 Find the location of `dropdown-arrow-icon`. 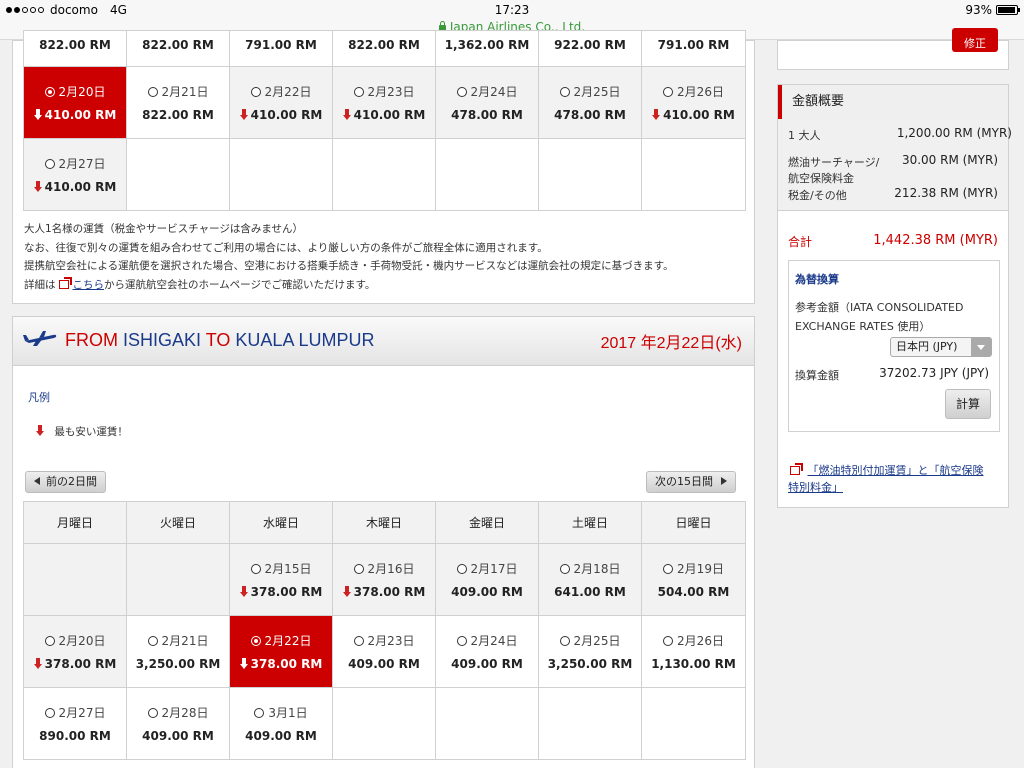

dropdown-arrow-icon is located at coordinates (981, 347).